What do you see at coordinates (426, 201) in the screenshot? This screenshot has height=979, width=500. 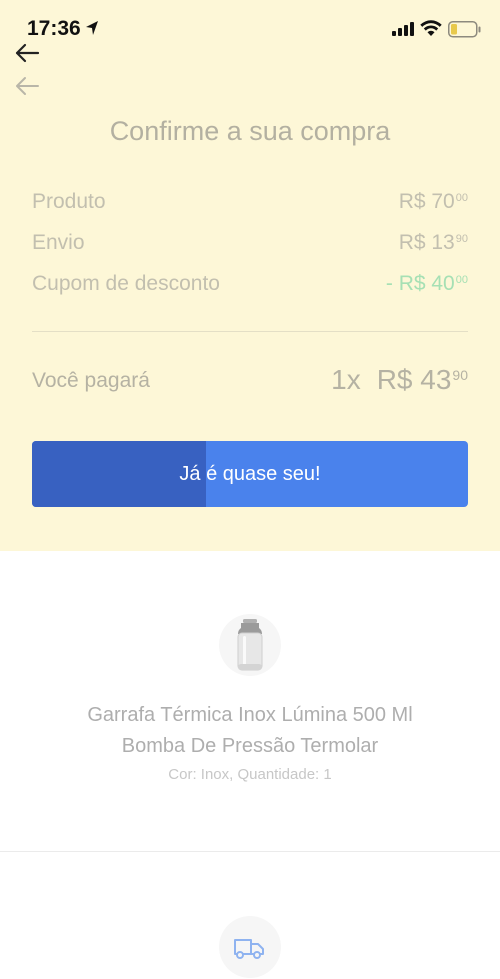 I see `value-main: R$ 70` at bounding box center [426, 201].